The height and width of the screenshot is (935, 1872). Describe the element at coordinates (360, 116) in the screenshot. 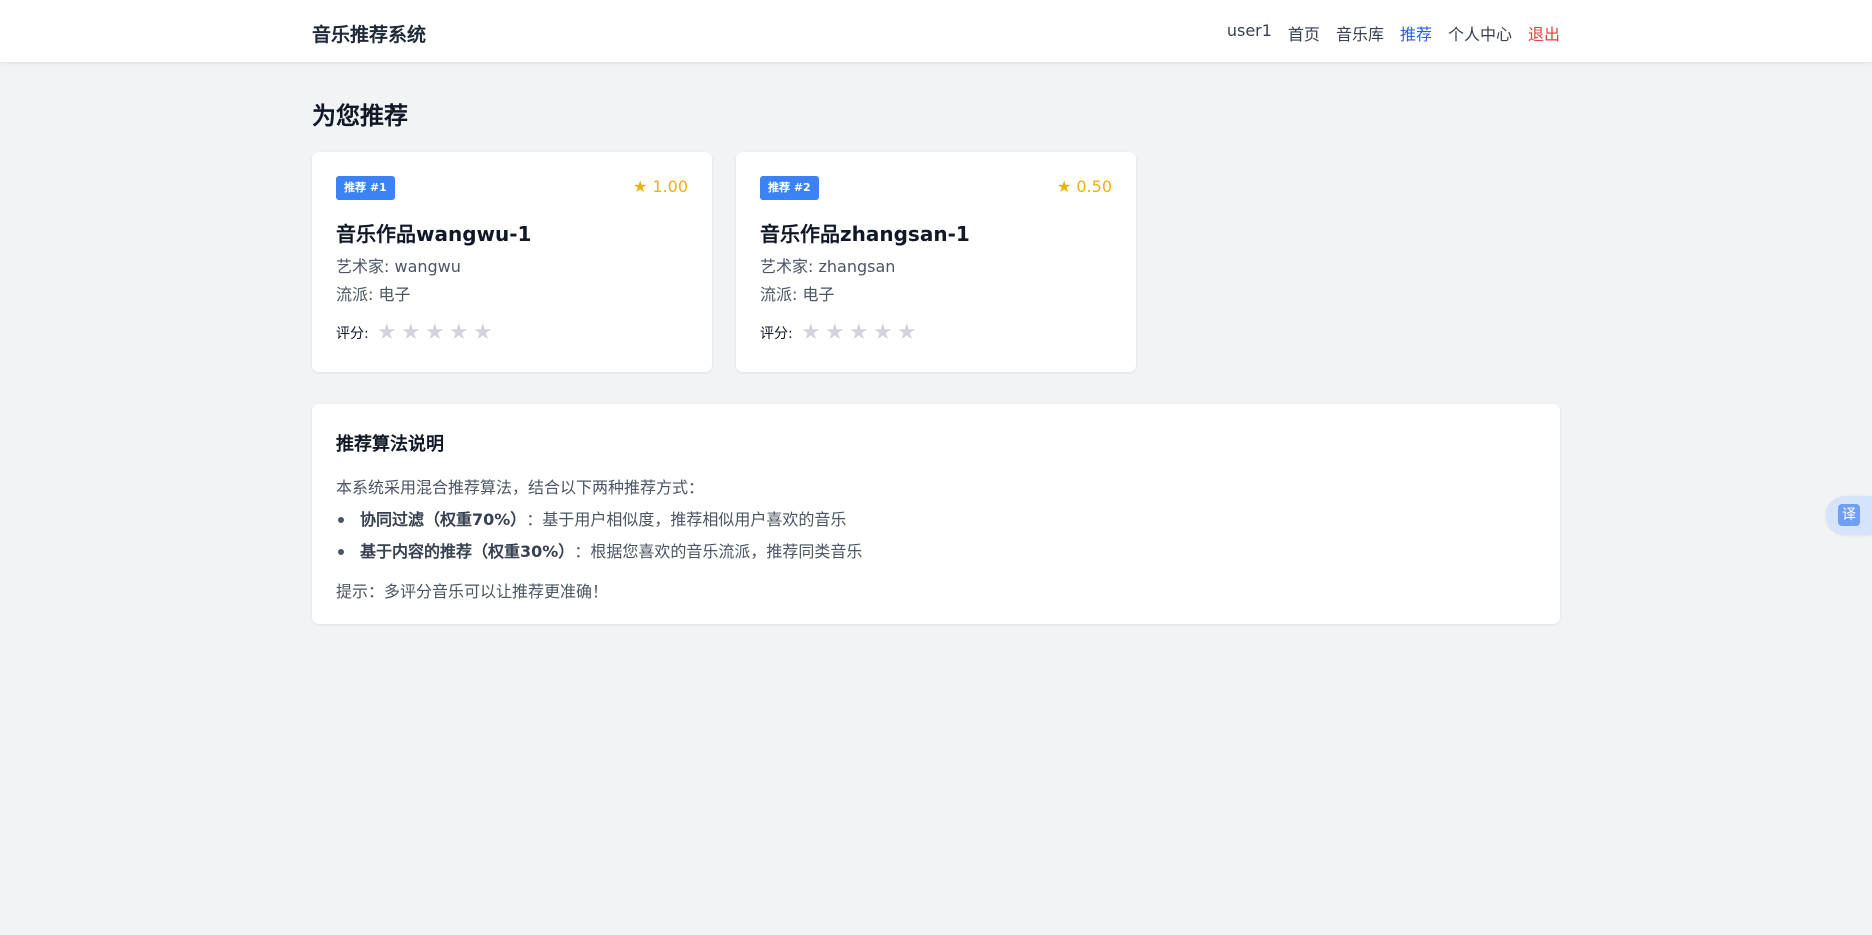

I see `page-title: 为您推荐` at that location.